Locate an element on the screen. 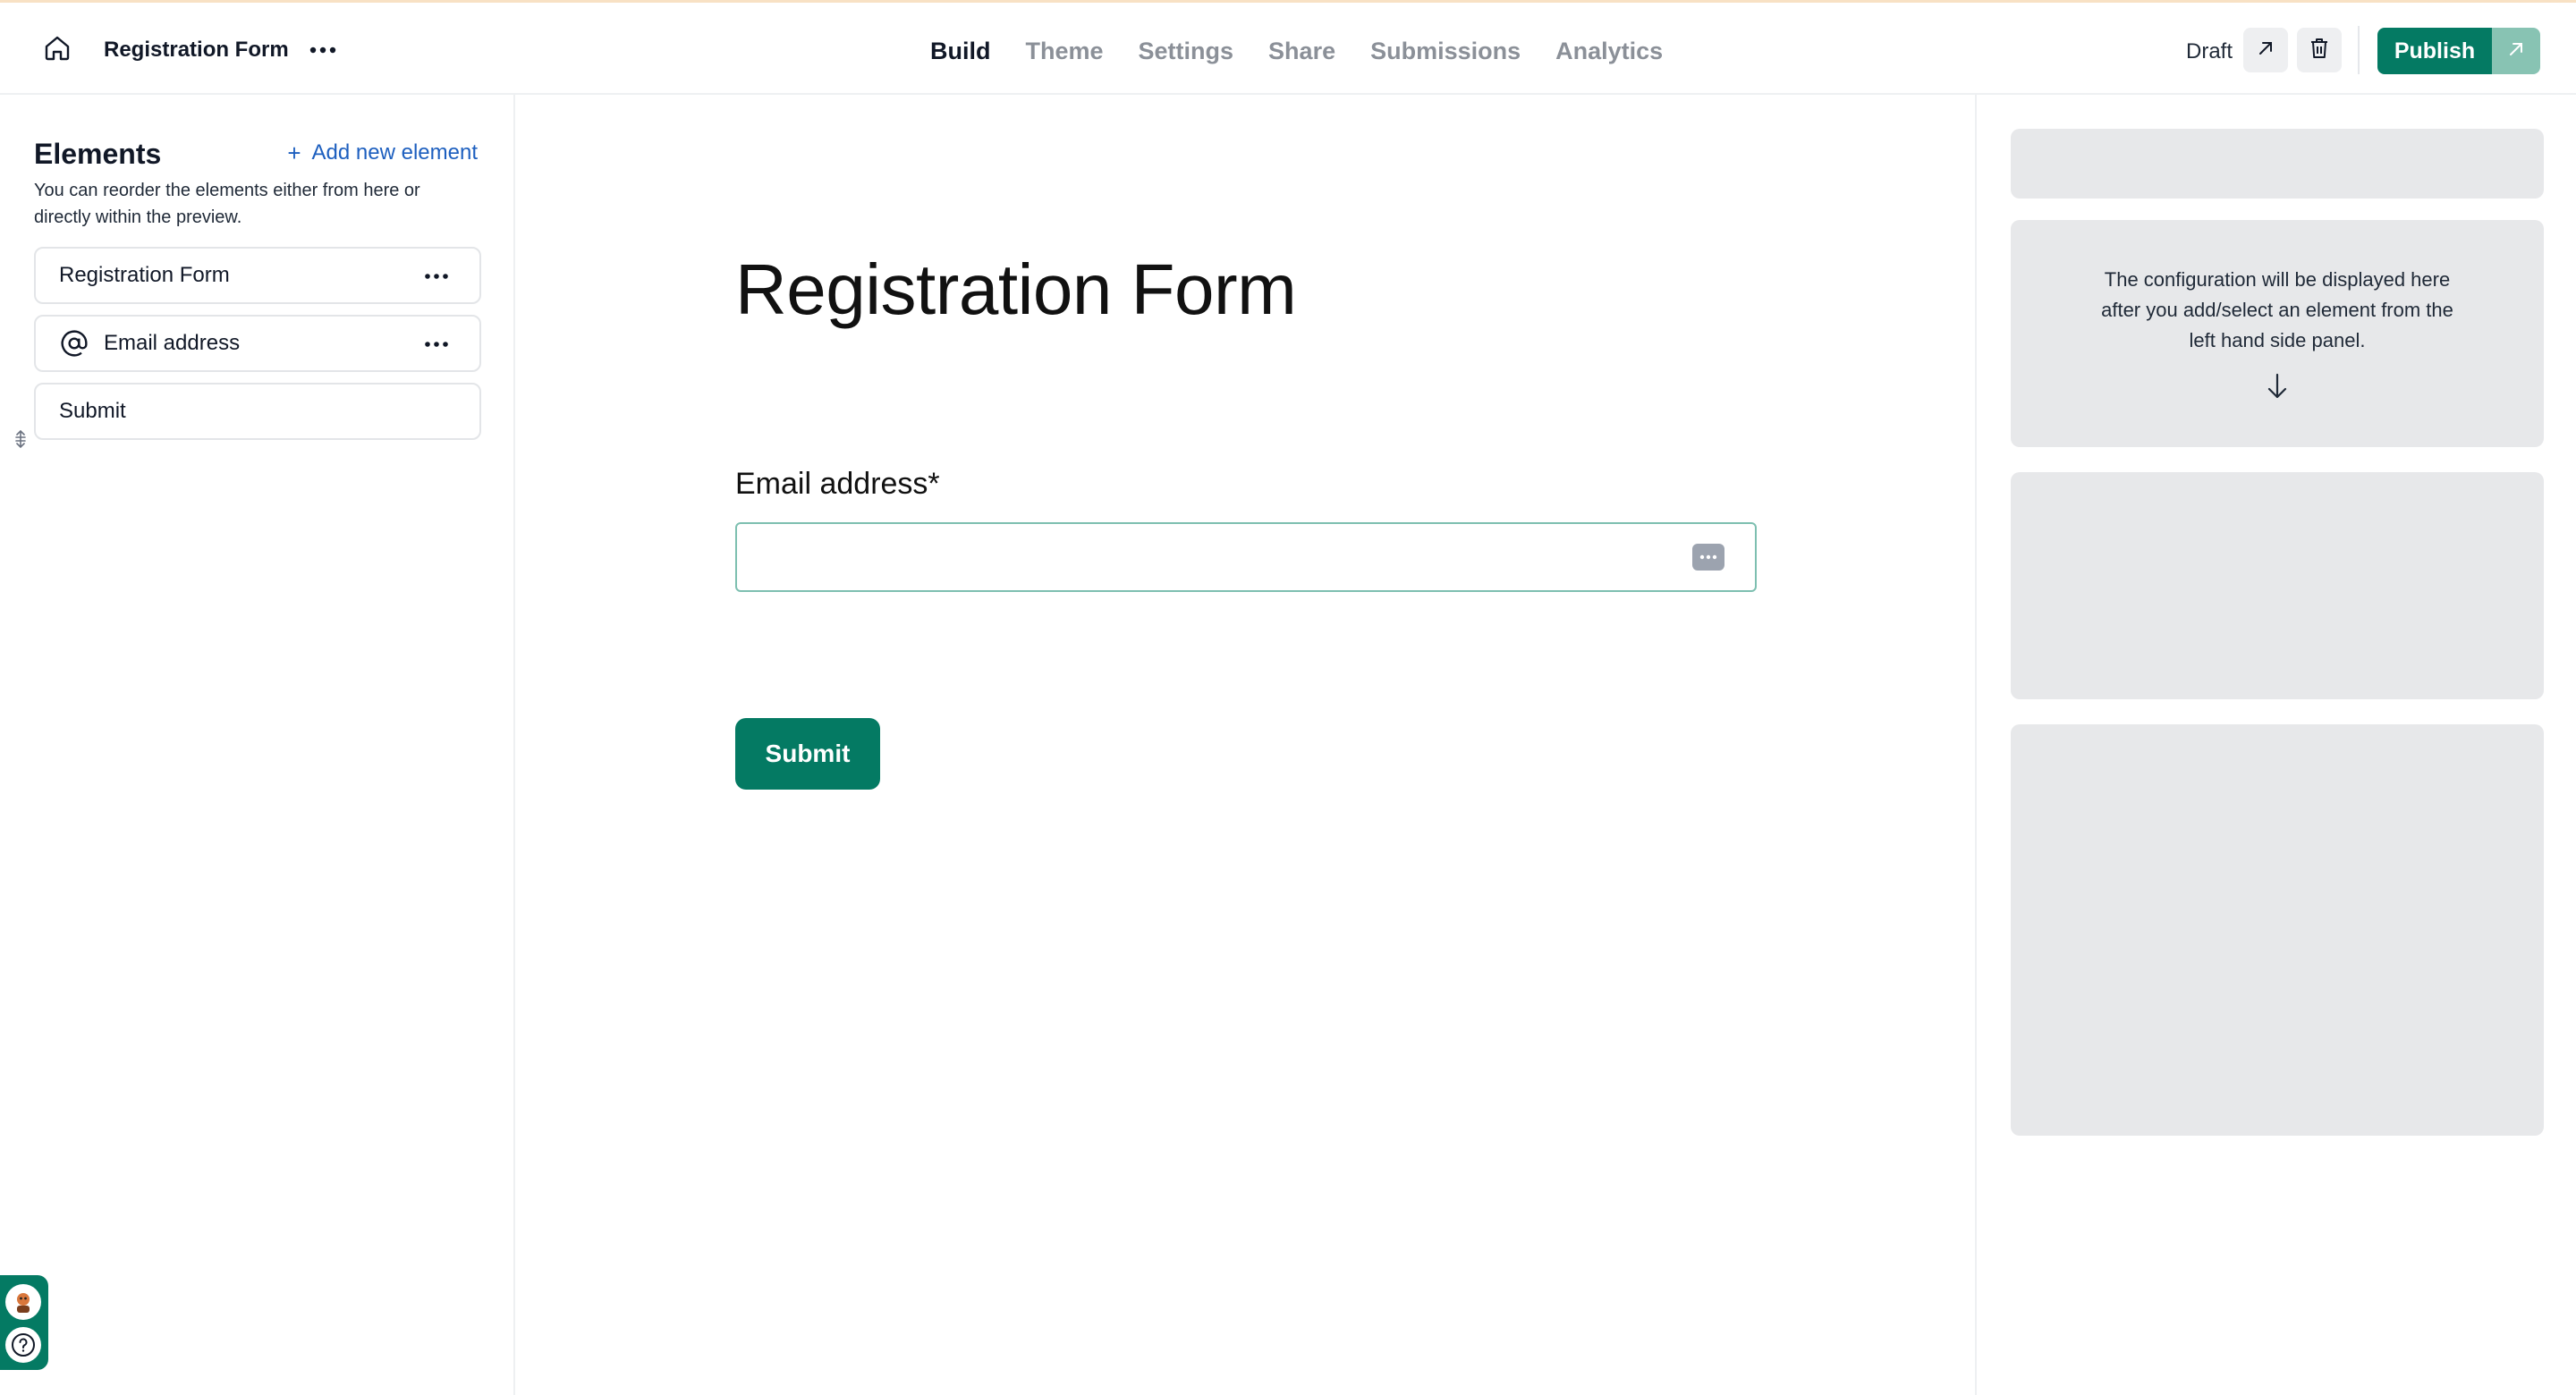  drag-handle-icon is located at coordinates (21, 439).